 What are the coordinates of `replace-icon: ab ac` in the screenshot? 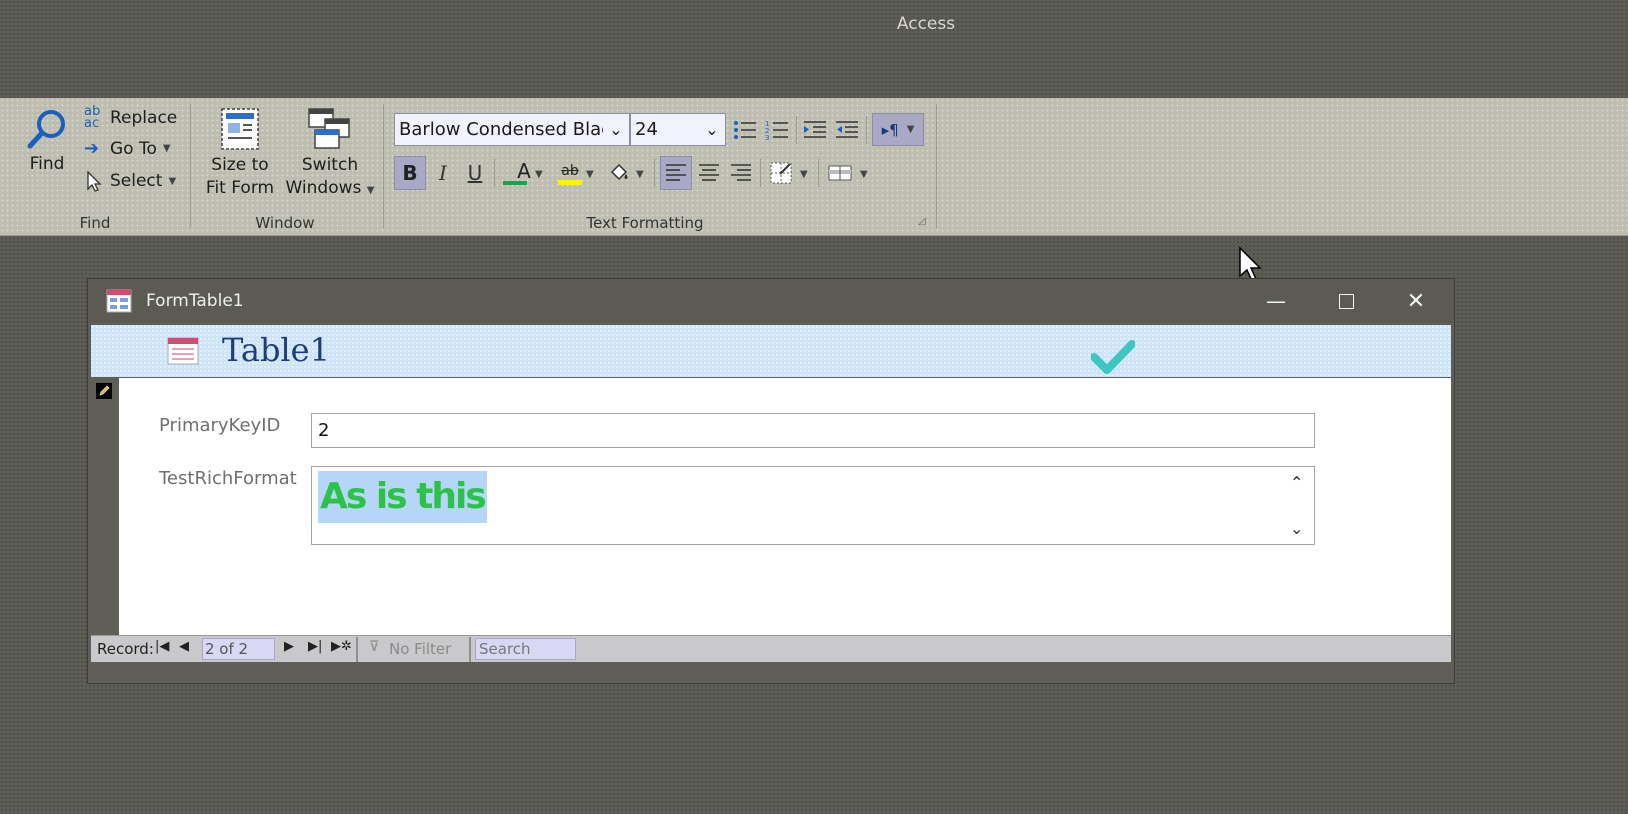 It's located at (92, 117).